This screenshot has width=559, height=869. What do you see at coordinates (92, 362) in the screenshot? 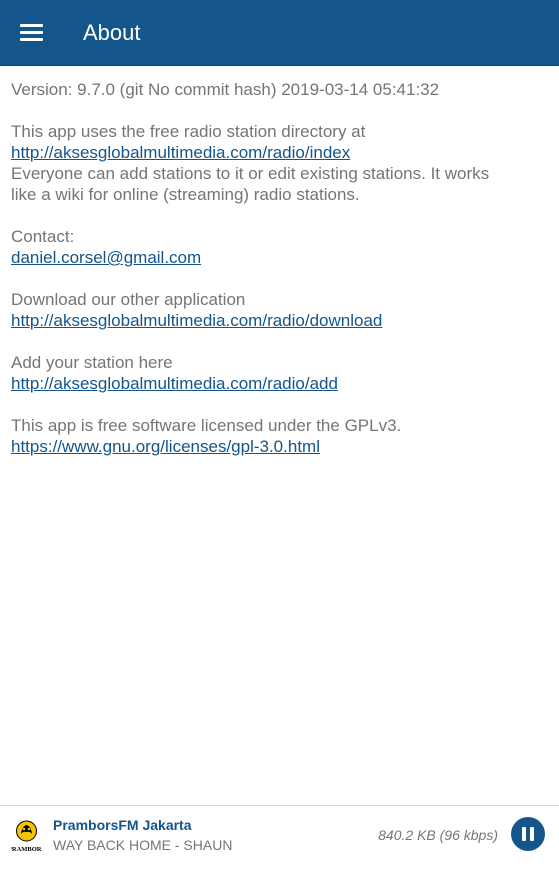
I see `add-station-label: Add your station here` at bounding box center [92, 362].